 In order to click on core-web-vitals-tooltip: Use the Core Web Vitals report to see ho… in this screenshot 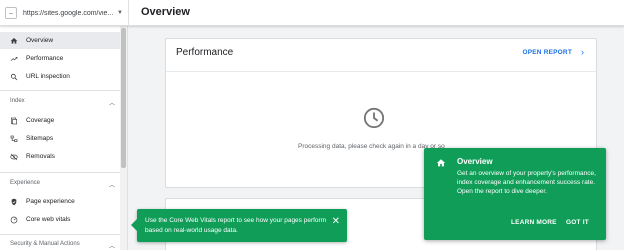, I will do `click(239, 225)`.